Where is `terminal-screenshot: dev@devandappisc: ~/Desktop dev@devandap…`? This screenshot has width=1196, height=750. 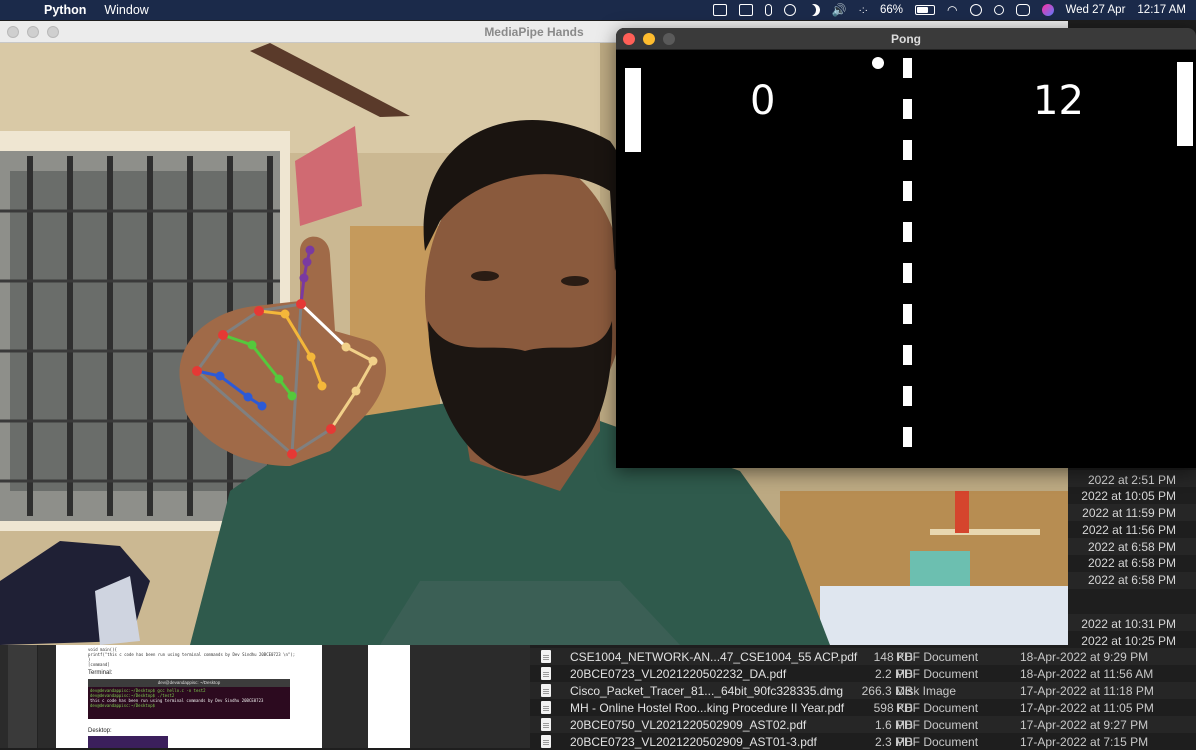 terminal-screenshot: dev@devandappisc: ~/Desktop dev@devandap… is located at coordinates (189, 699).